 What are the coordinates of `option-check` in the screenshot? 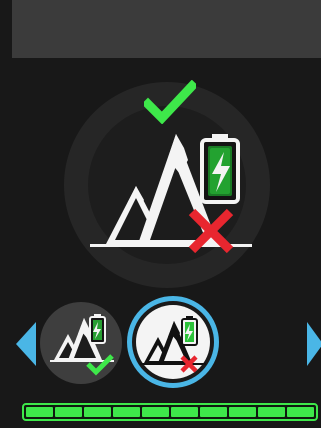 It's located at (81, 343).